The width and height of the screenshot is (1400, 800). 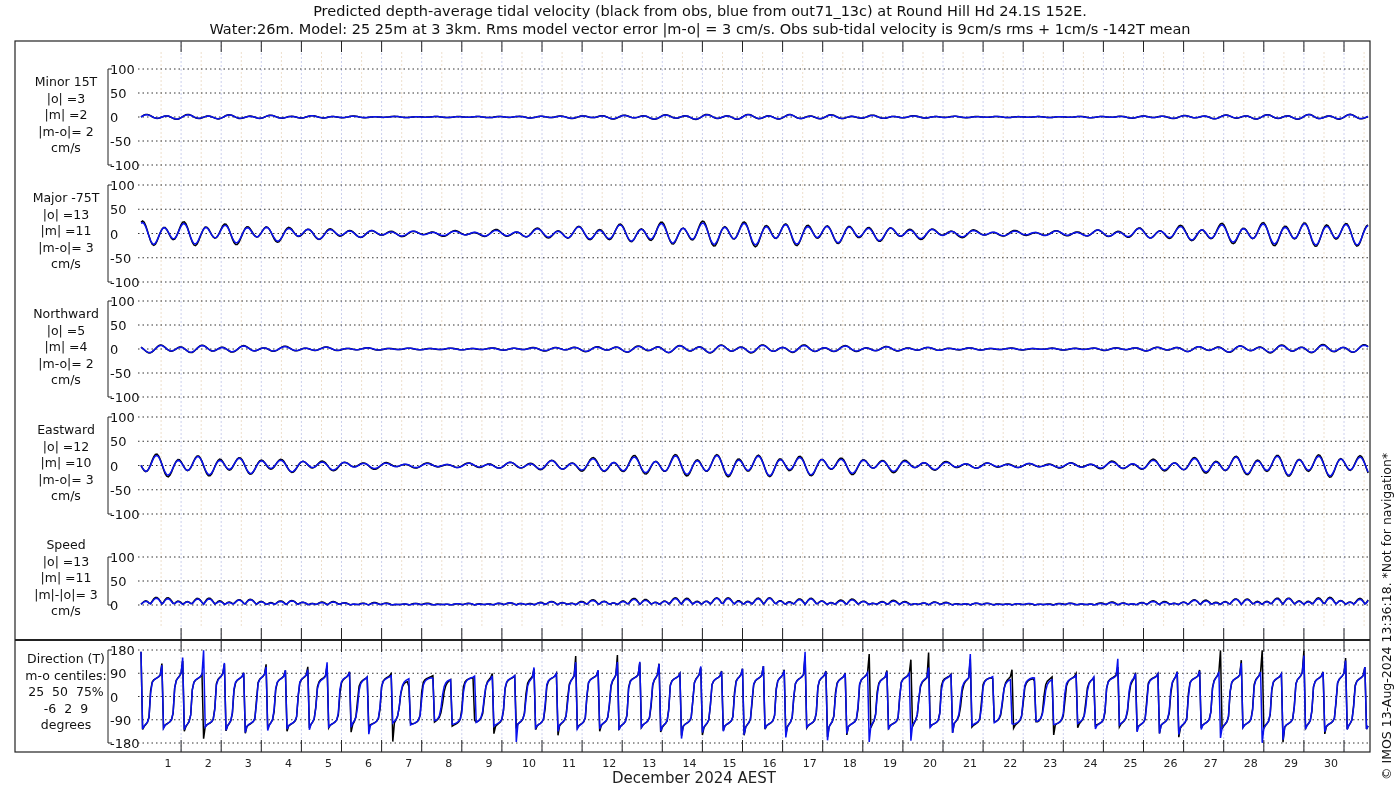 I want to click on day-label: 12, so click(x=609, y=763).